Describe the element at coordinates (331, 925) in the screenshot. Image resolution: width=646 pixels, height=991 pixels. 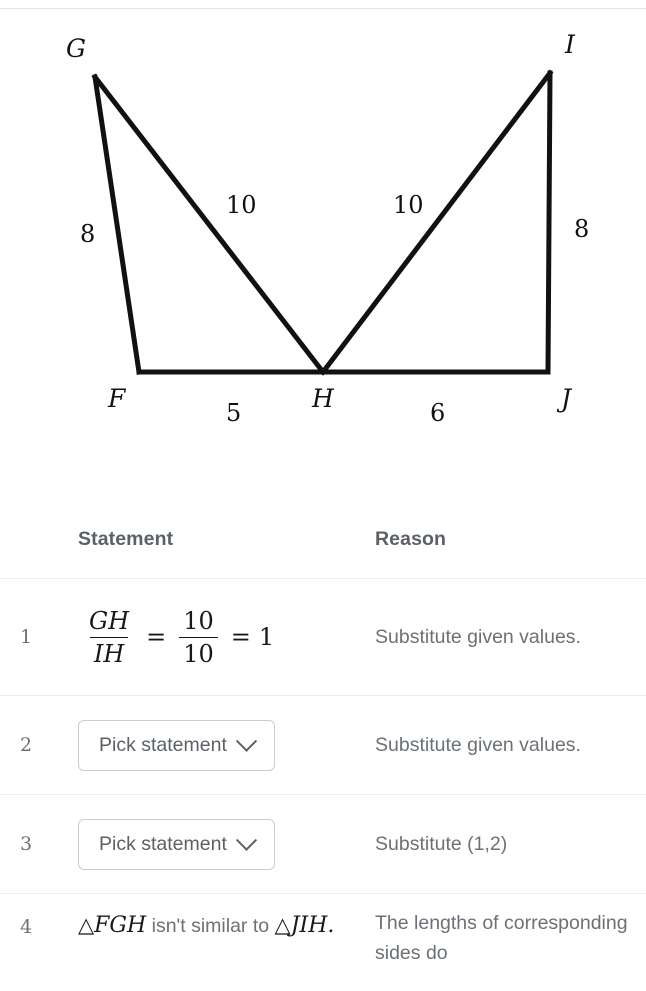
I see `conclusion-period: .` at that location.